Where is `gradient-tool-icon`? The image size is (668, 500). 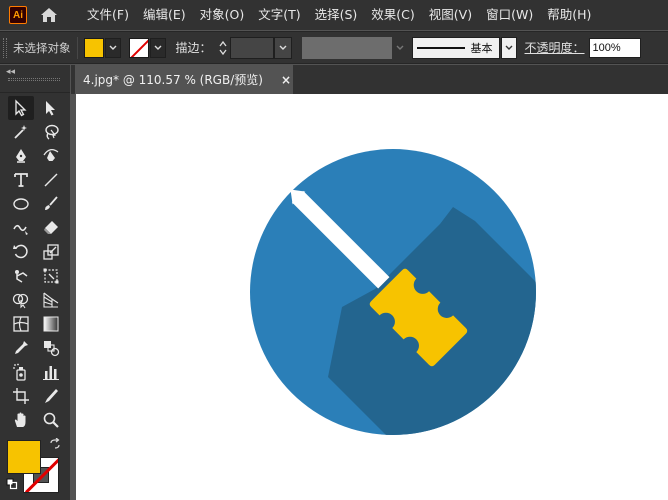
gradient-tool-icon is located at coordinates (51, 324).